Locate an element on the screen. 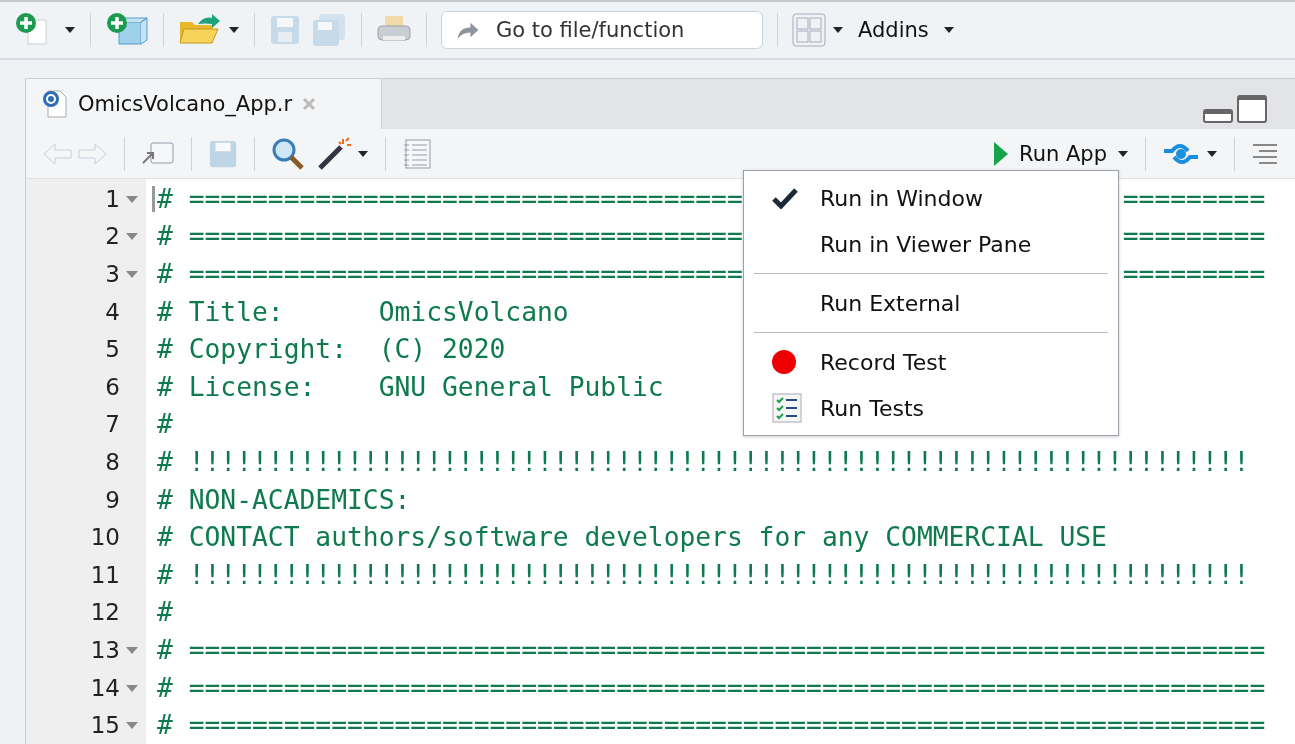 The height and width of the screenshot is (744, 1295). close-icon is located at coordinates (309, 104).